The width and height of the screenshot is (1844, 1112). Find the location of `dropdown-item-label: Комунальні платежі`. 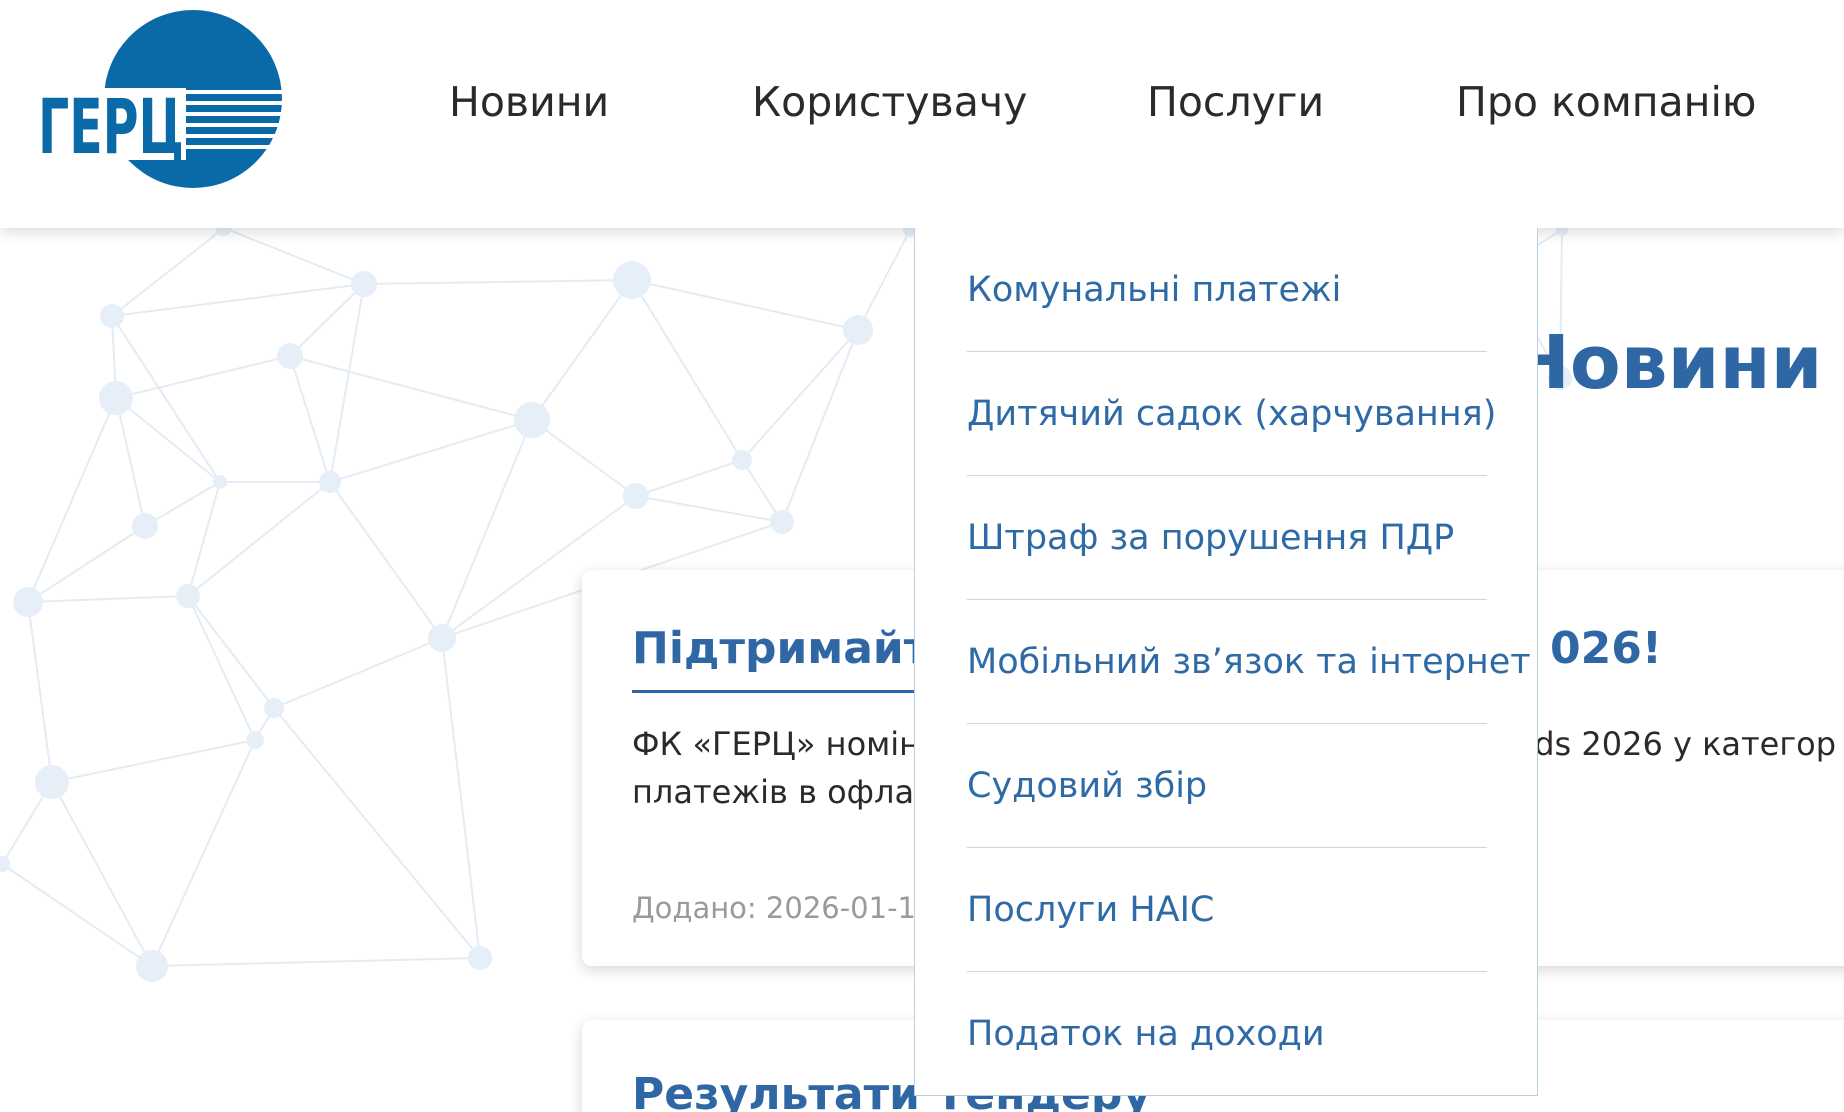

dropdown-item-label: Комунальні платежі is located at coordinates (1154, 290).